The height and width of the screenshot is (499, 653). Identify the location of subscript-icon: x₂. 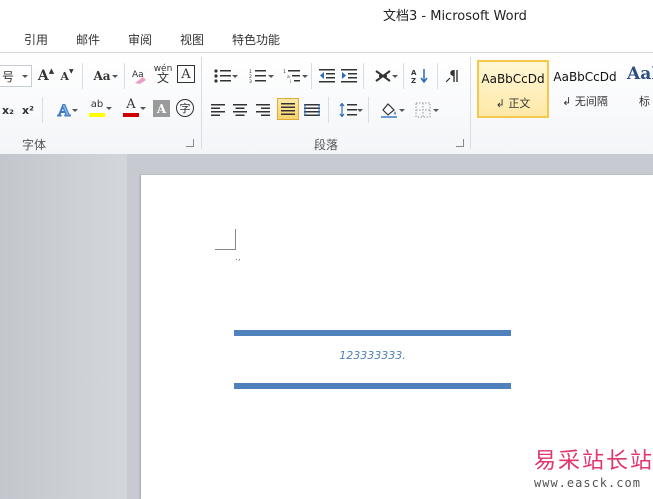
(8, 110).